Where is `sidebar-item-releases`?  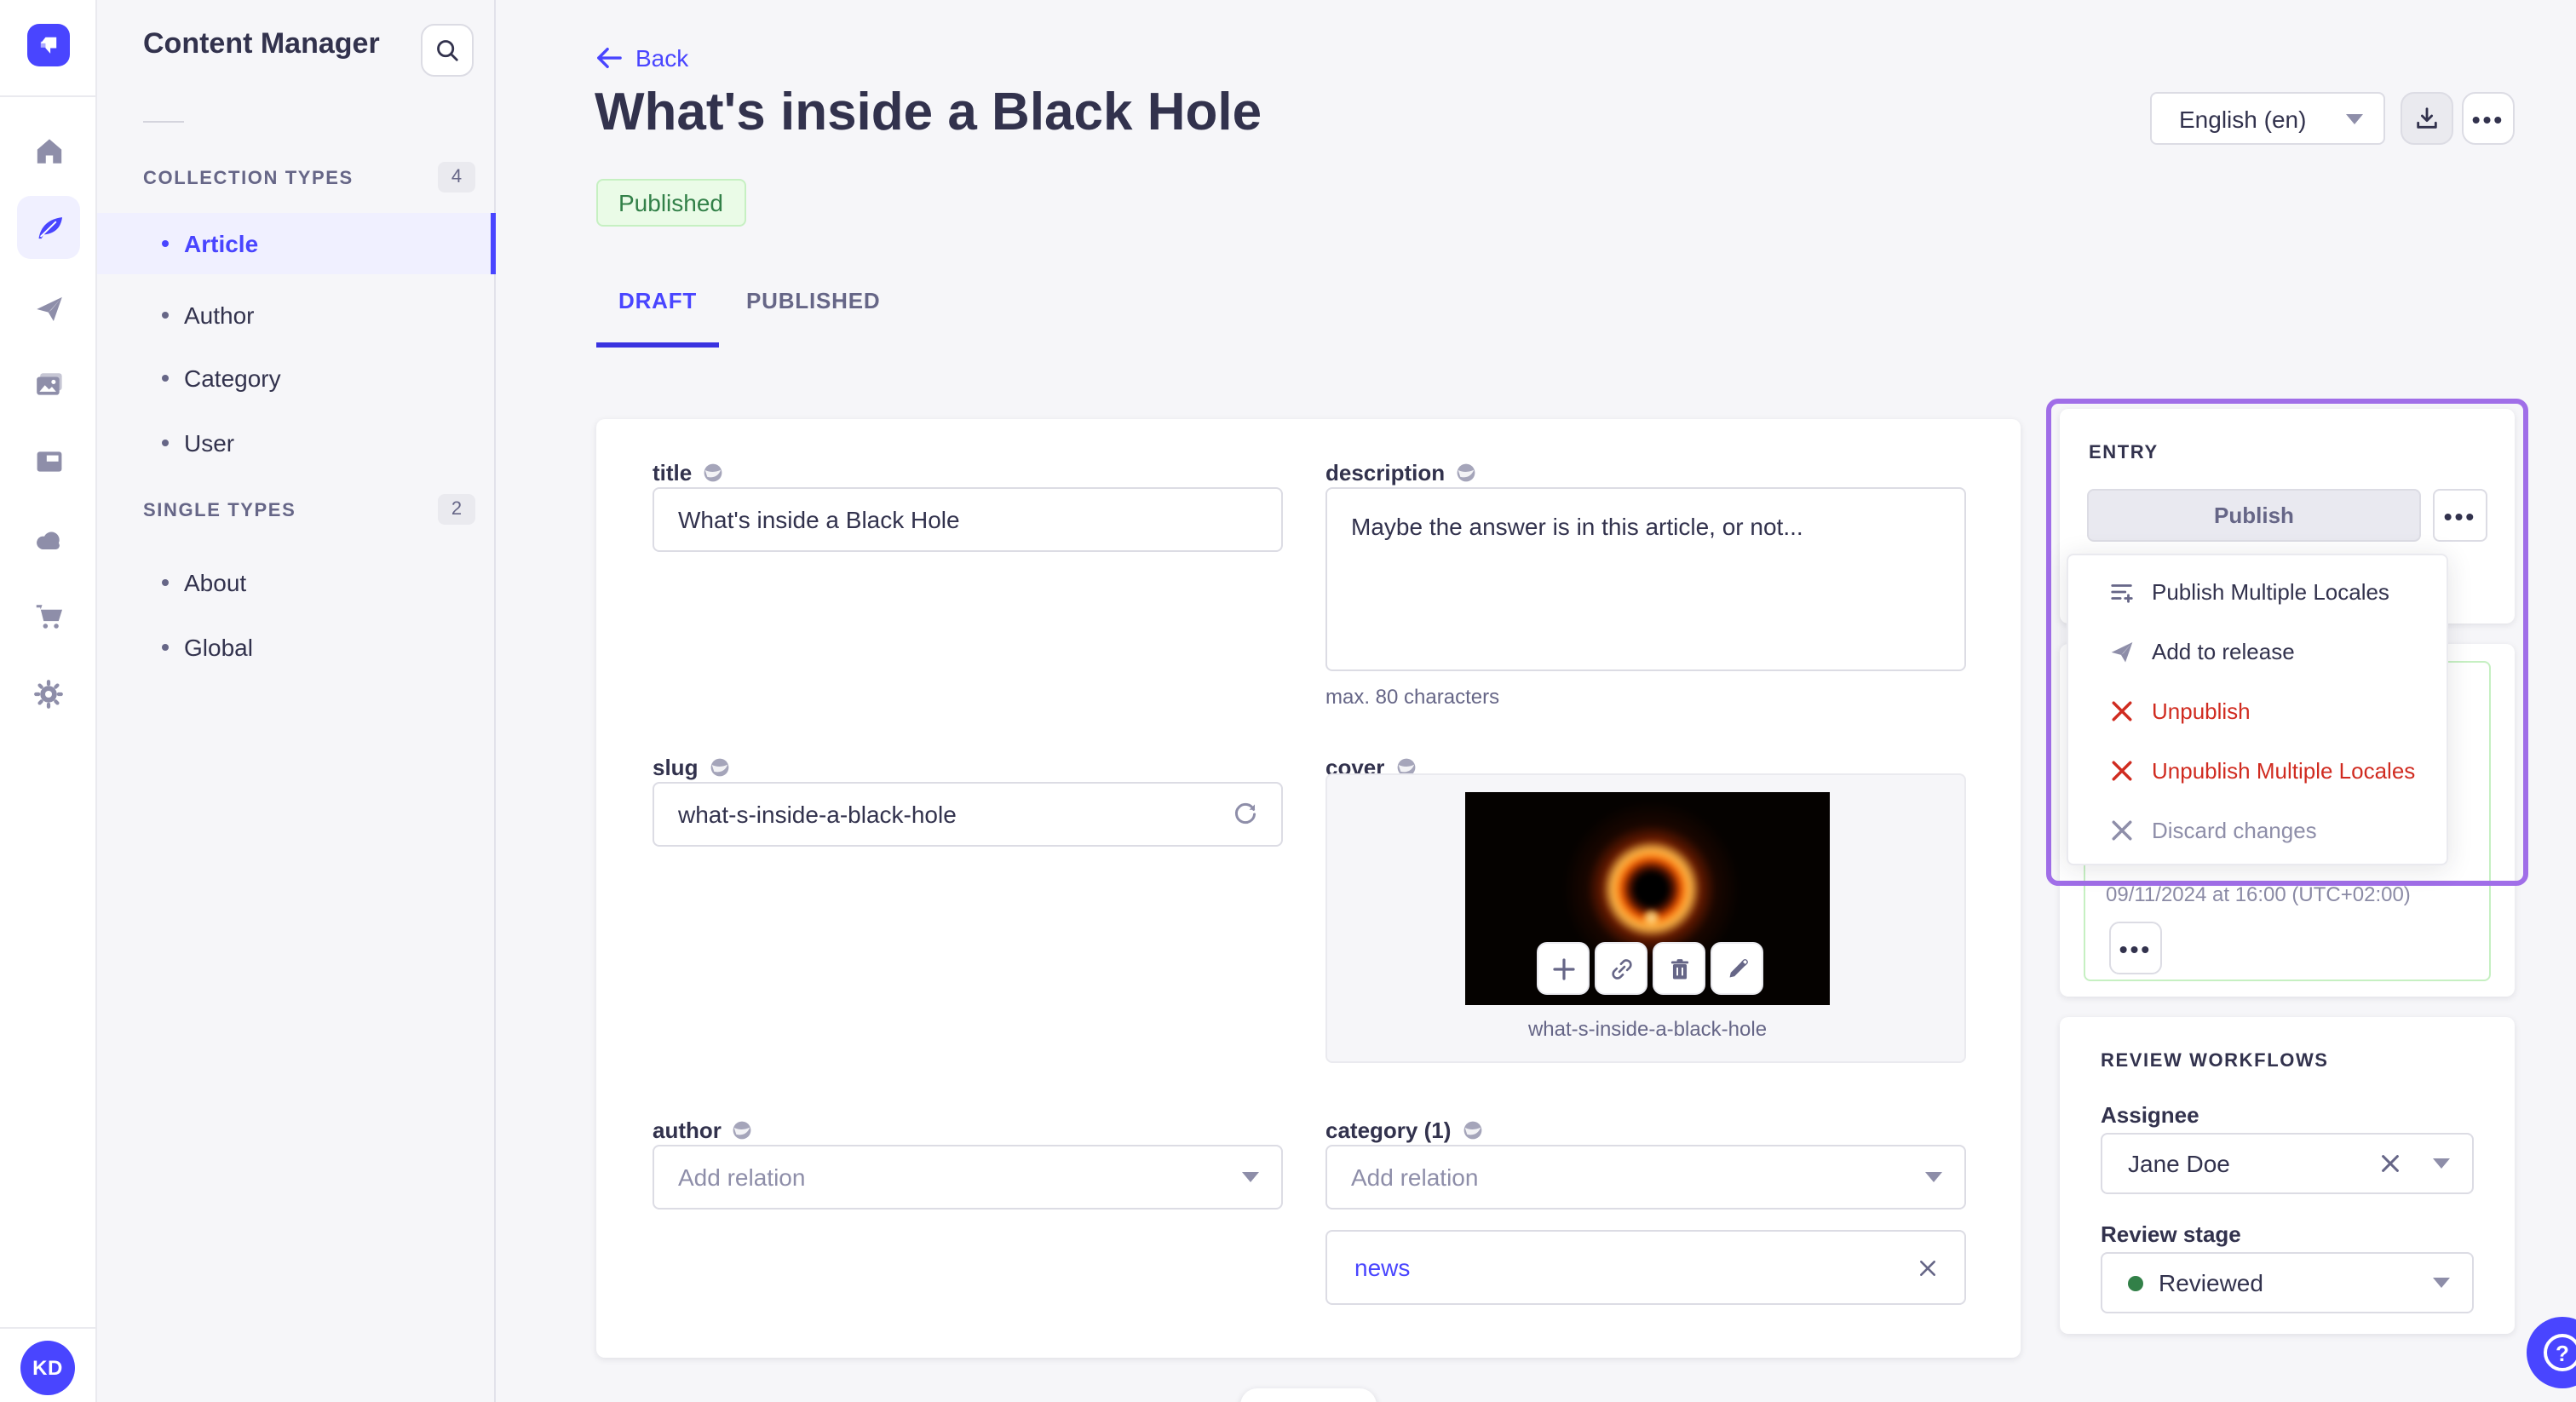 sidebar-item-releases is located at coordinates (49, 307).